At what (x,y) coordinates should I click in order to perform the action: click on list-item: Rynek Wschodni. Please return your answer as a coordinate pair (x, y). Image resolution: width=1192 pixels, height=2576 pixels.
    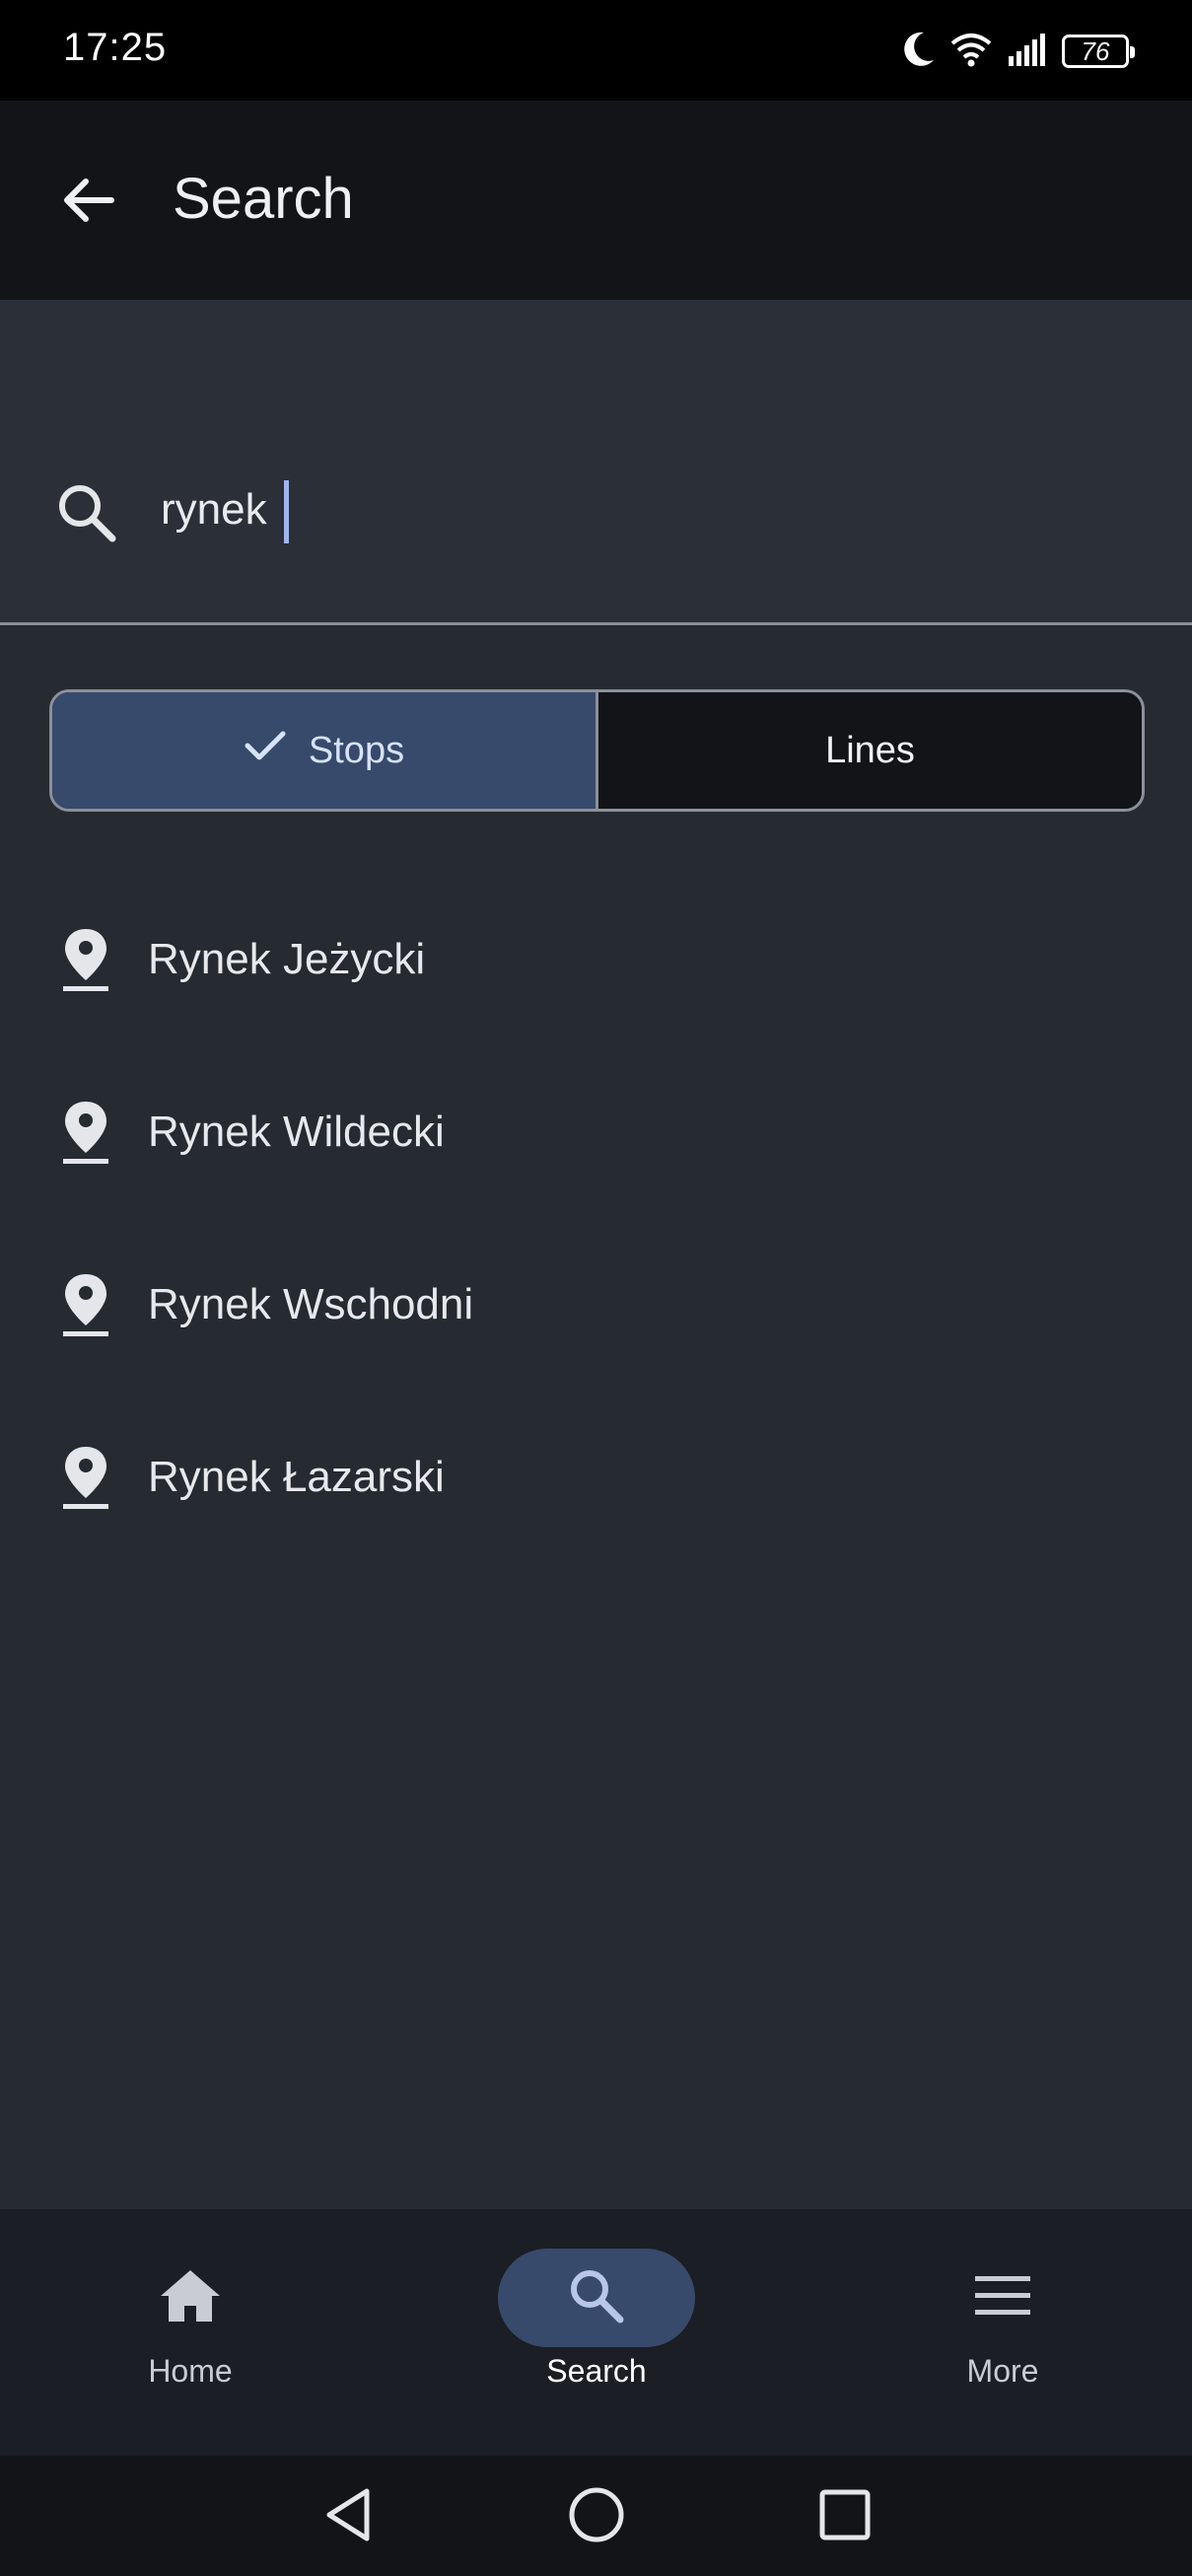
    Looking at the image, I should click on (596, 1304).